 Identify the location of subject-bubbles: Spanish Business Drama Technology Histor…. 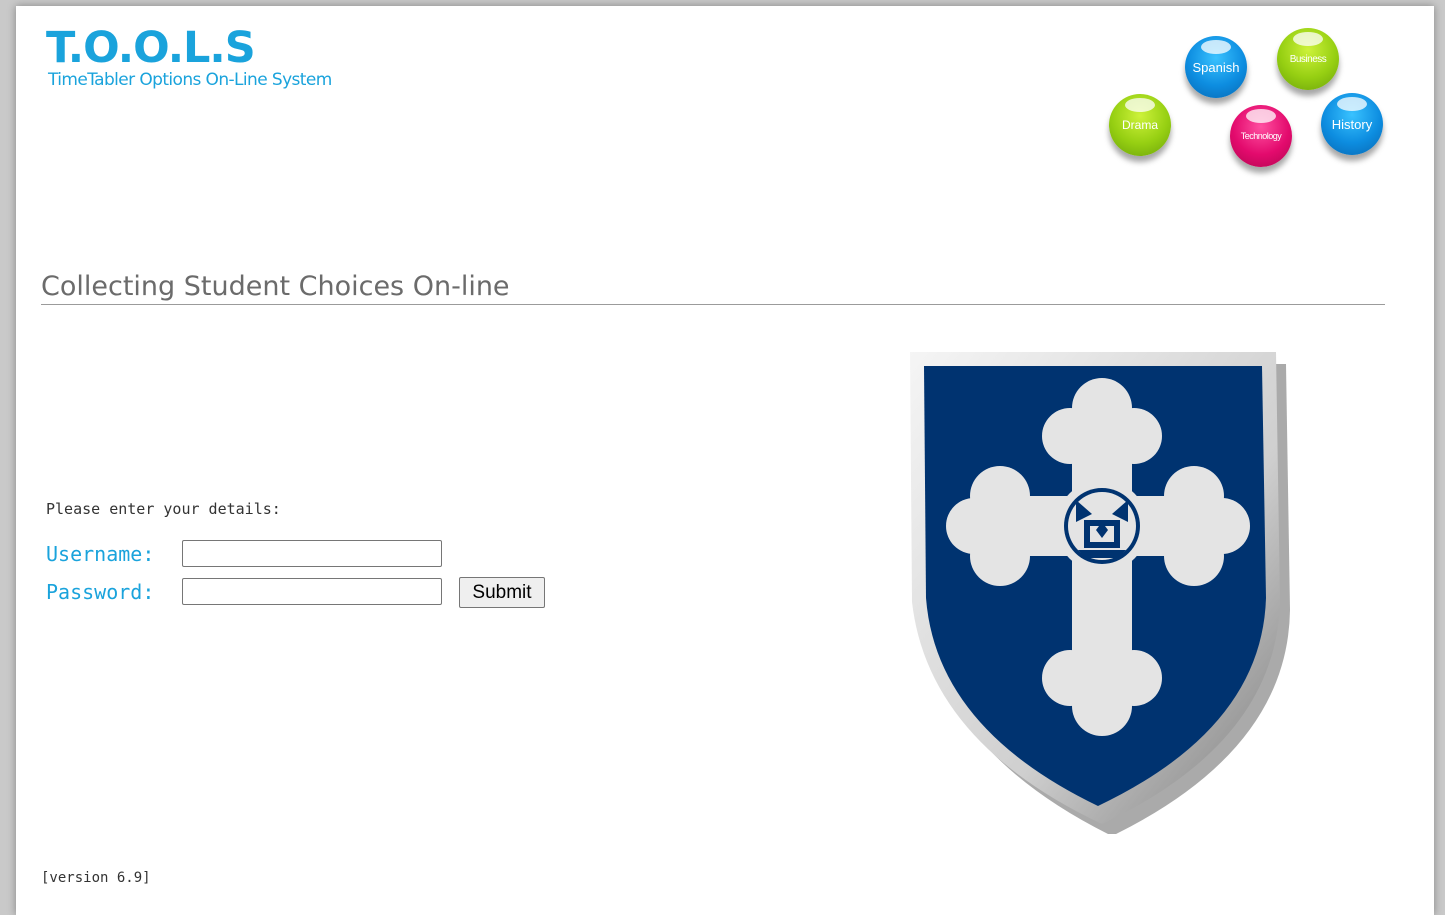
(1251, 98).